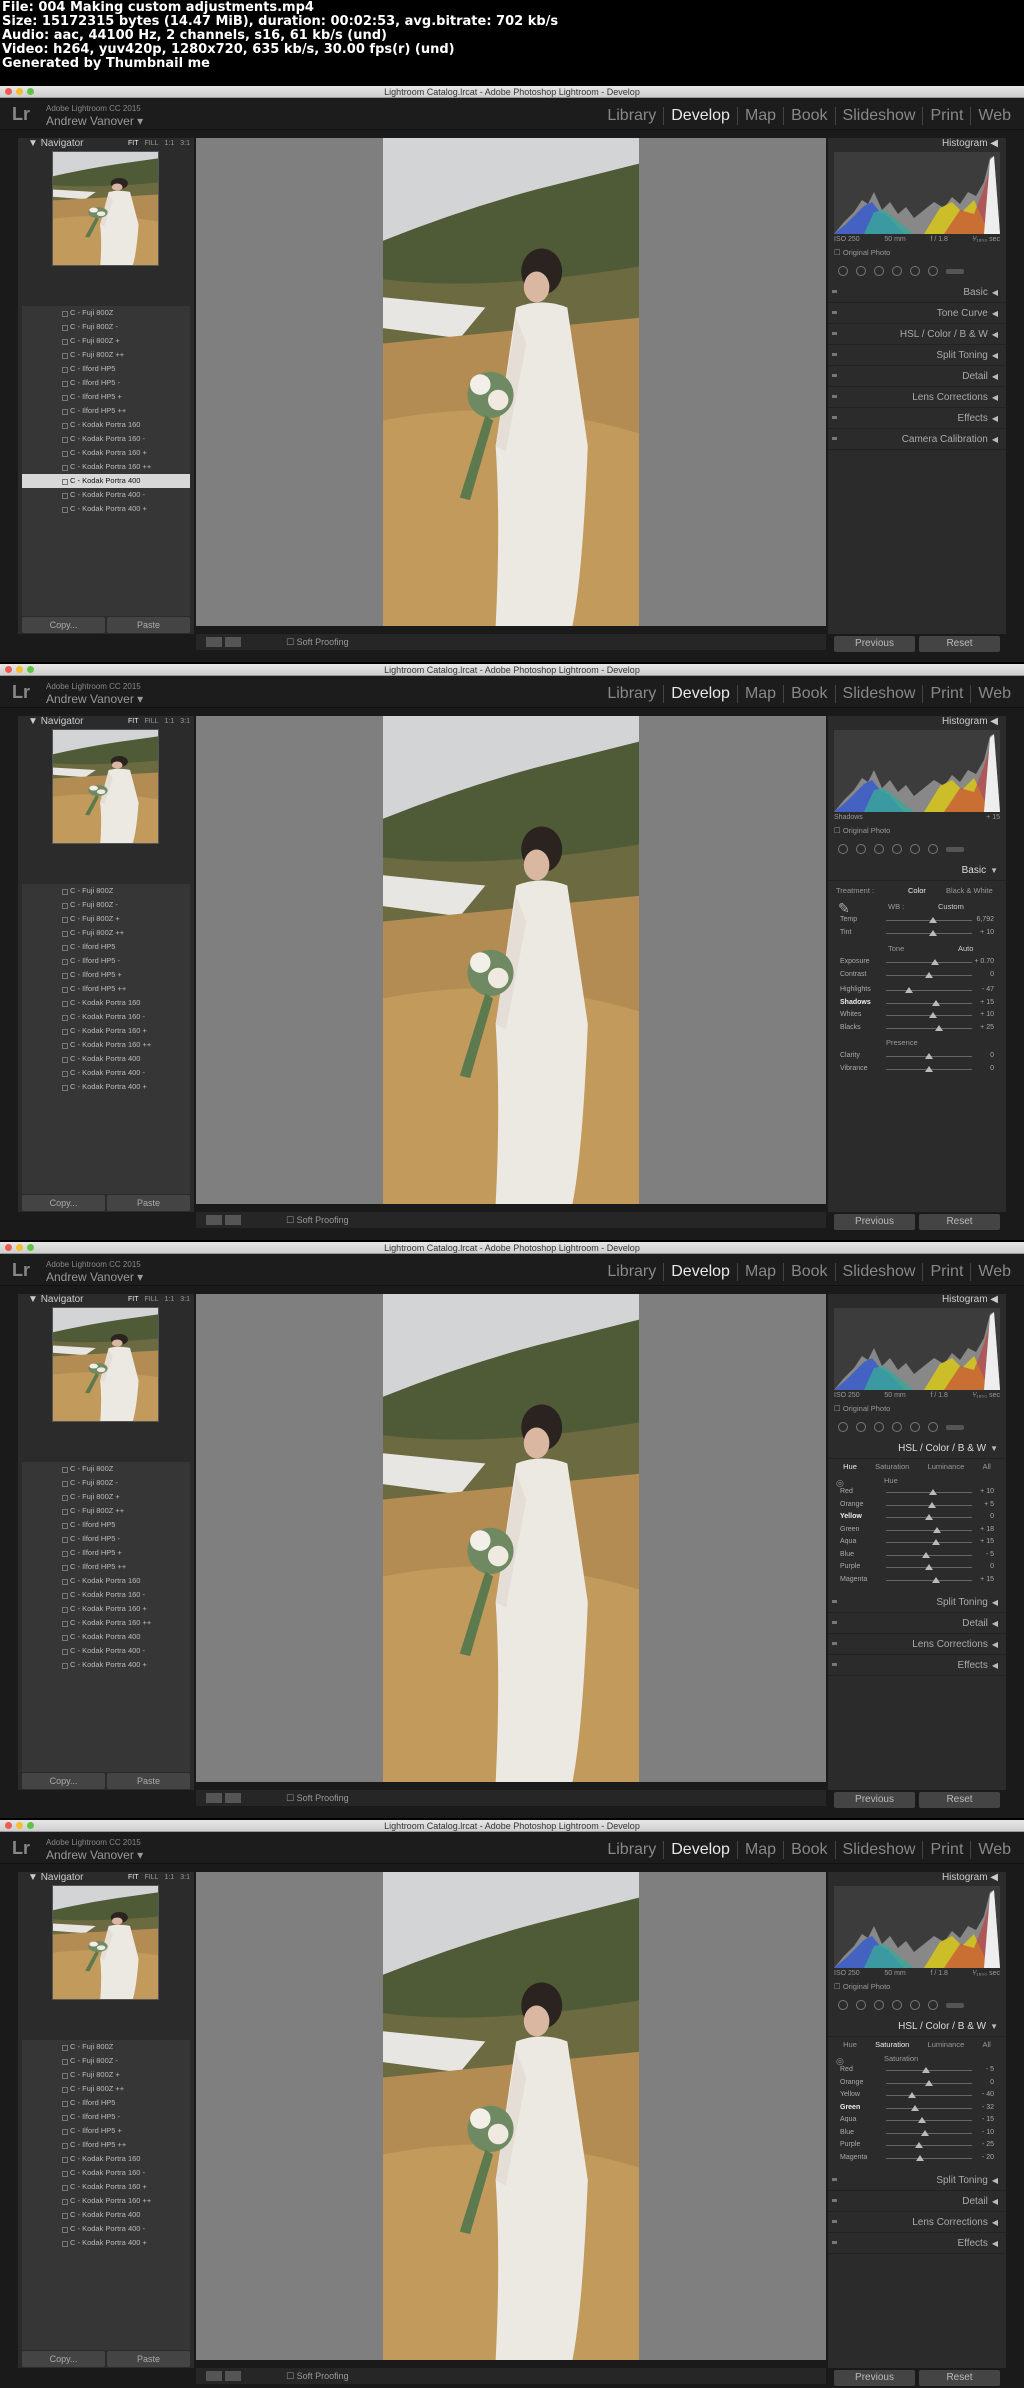 Image resolution: width=1024 pixels, height=2388 pixels. What do you see at coordinates (106, 722) in the screenshot?
I see `navigator-header: ▼ Navigator FIT FILL 1:1 3:1` at bounding box center [106, 722].